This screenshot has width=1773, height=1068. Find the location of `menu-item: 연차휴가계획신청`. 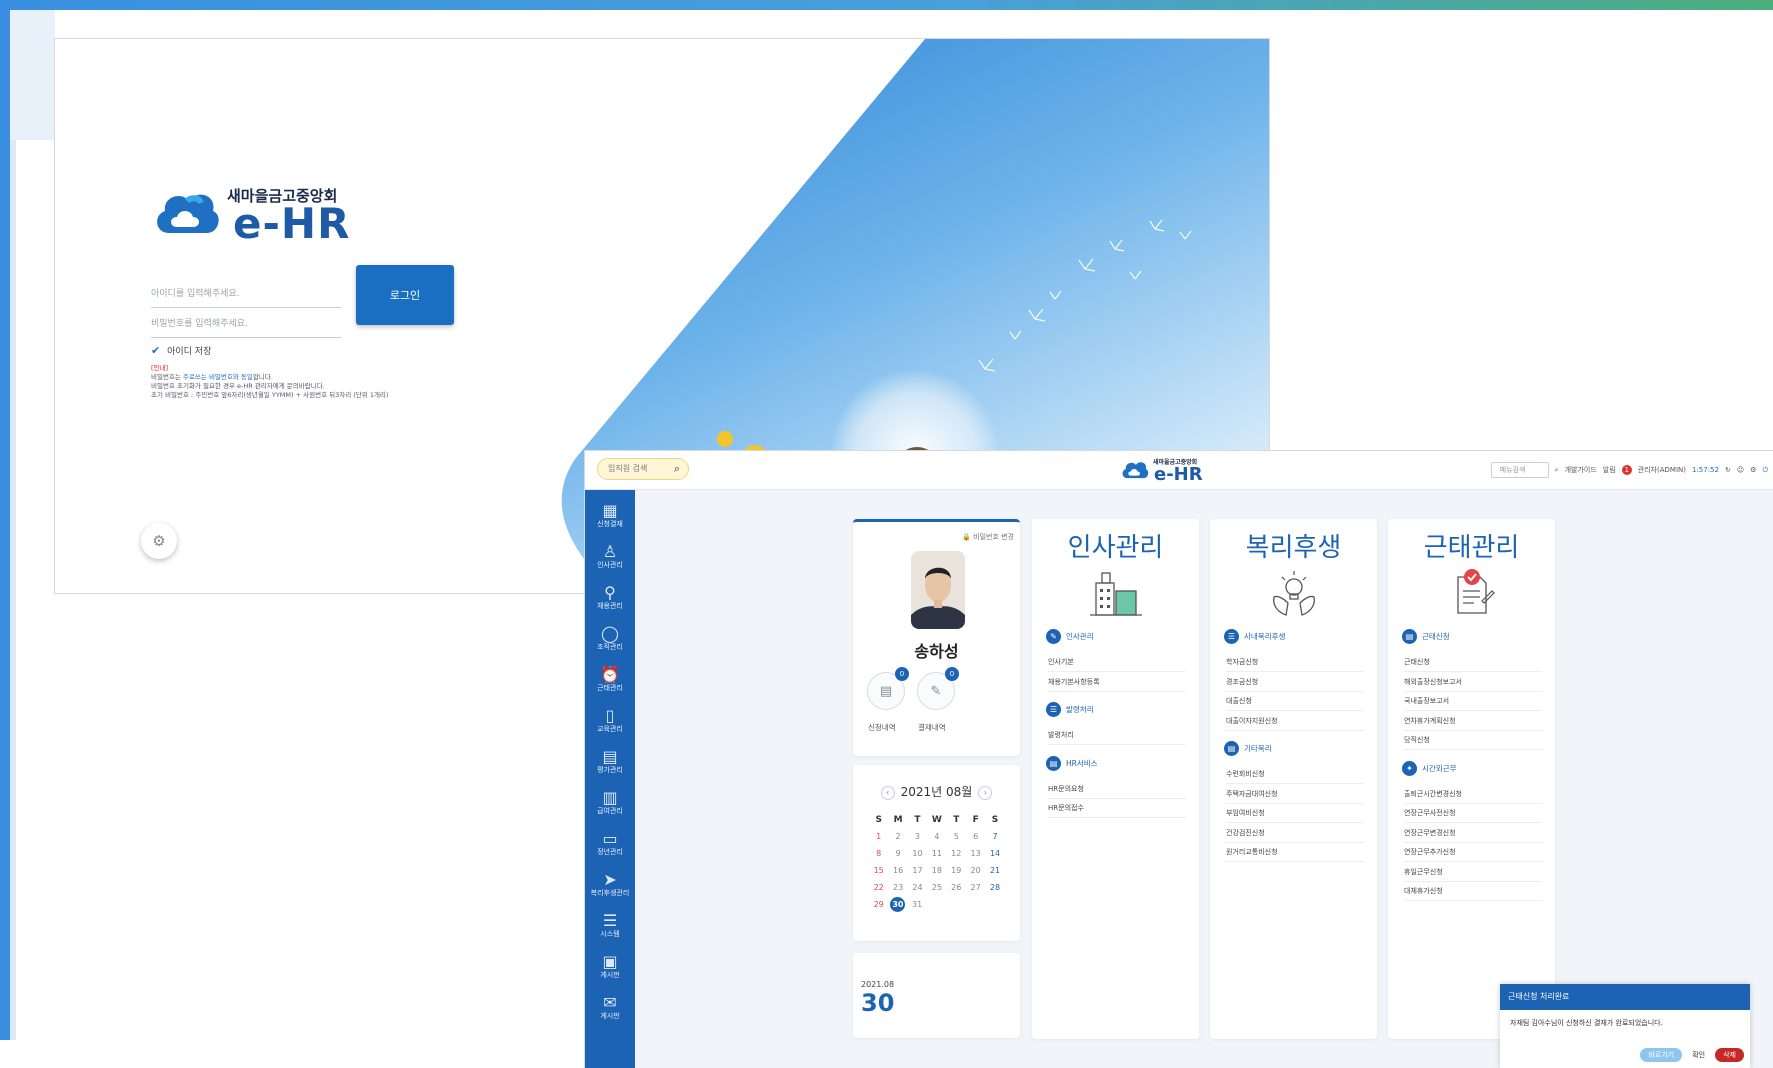

menu-item: 연차휴가계획신청 is located at coordinates (1473, 723).